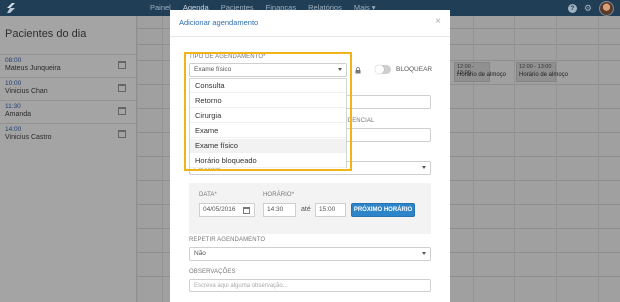 The height and width of the screenshot is (302, 620). Describe the element at coordinates (360, 121) in the screenshot. I see `credencial-label: IDENCIAL` at that location.